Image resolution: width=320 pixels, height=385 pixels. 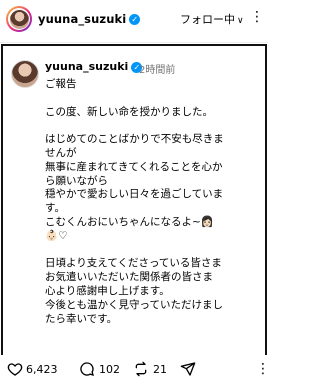 What do you see at coordinates (42, 369) in the screenshot?
I see `like-count: 6,423` at bounding box center [42, 369].